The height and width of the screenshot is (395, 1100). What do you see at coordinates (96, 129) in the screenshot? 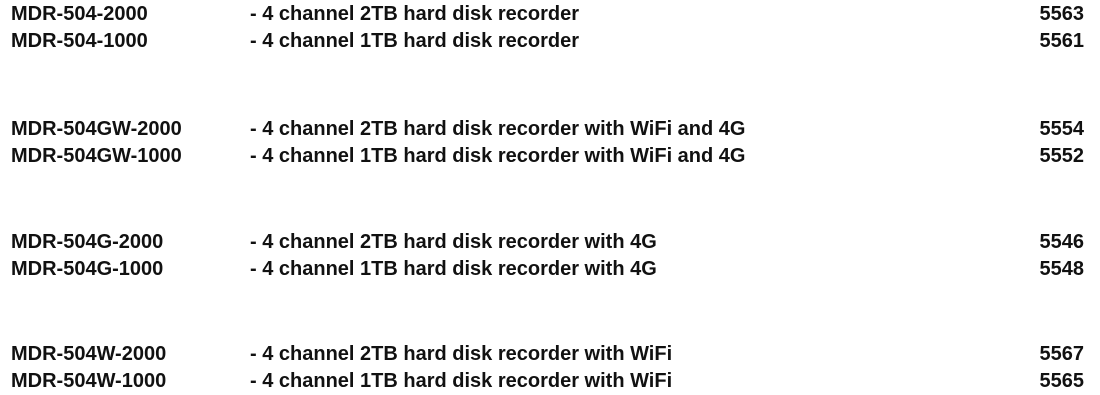
I see `model-number: MDR-504GW-2000` at bounding box center [96, 129].